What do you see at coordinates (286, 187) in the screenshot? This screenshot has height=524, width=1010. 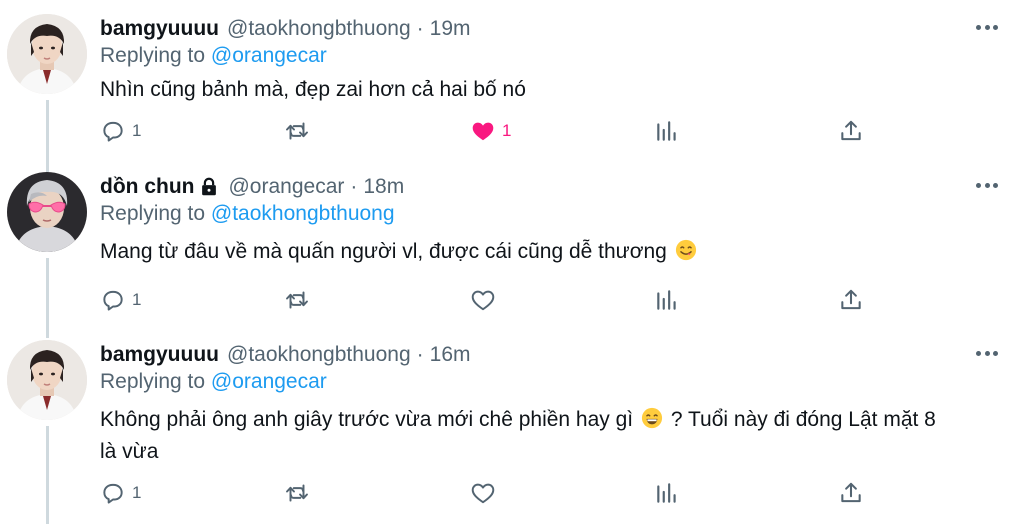 I see `user-handle: @orangecar` at bounding box center [286, 187].